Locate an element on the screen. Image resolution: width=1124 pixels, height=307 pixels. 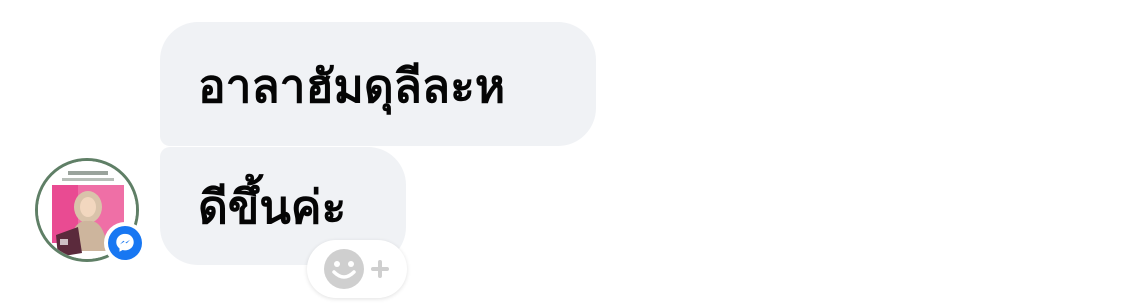
messenger-badge is located at coordinates (125, 243).